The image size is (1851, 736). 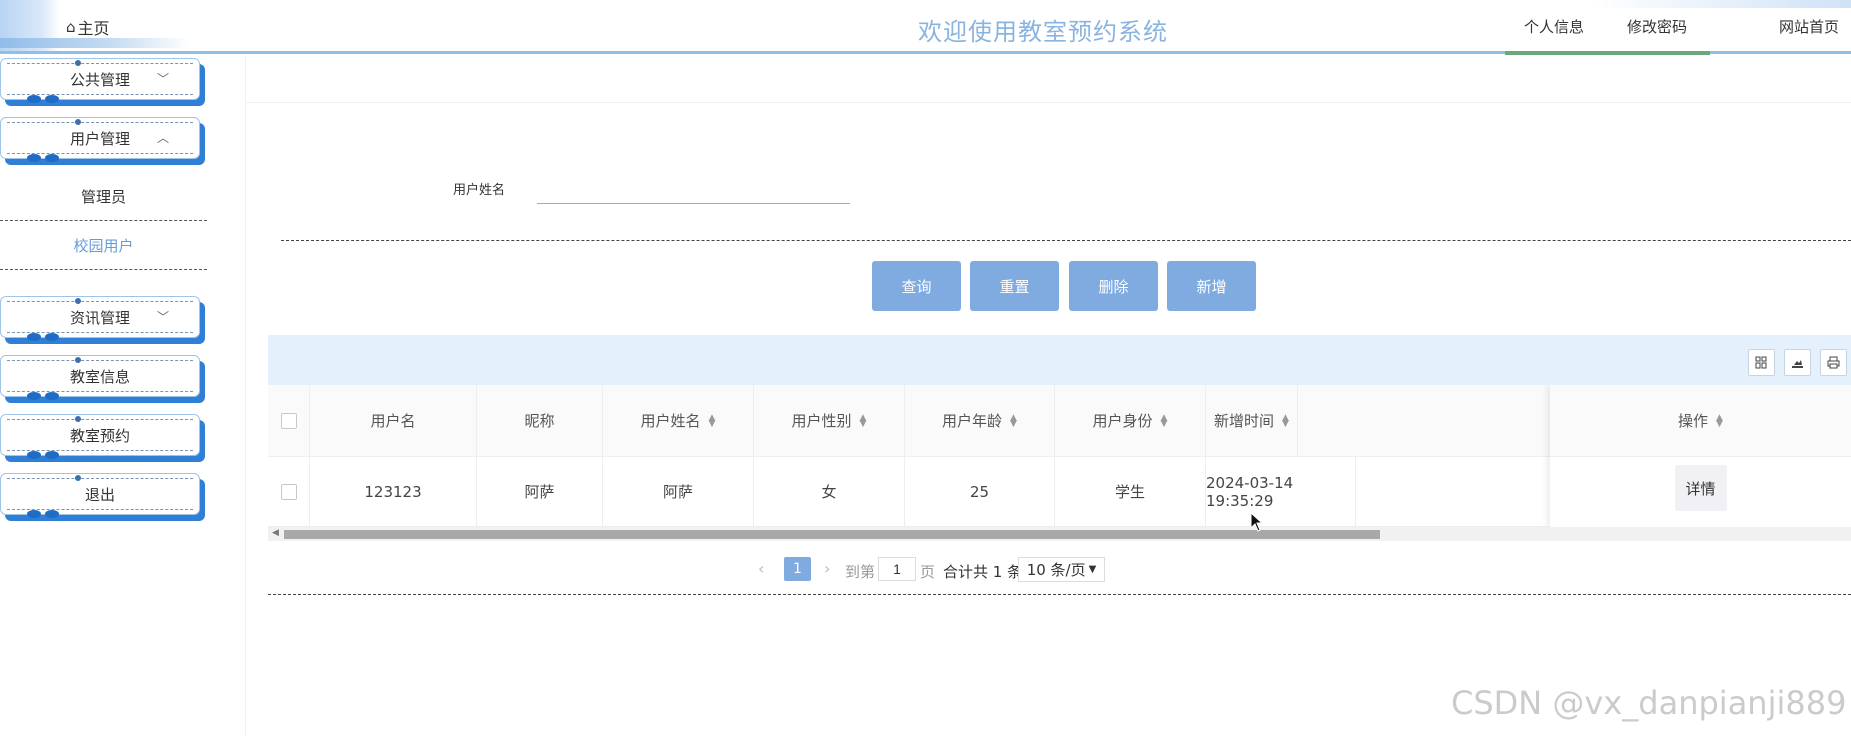 I want to click on header-decoration-stripe, so click(x=95, y=43).